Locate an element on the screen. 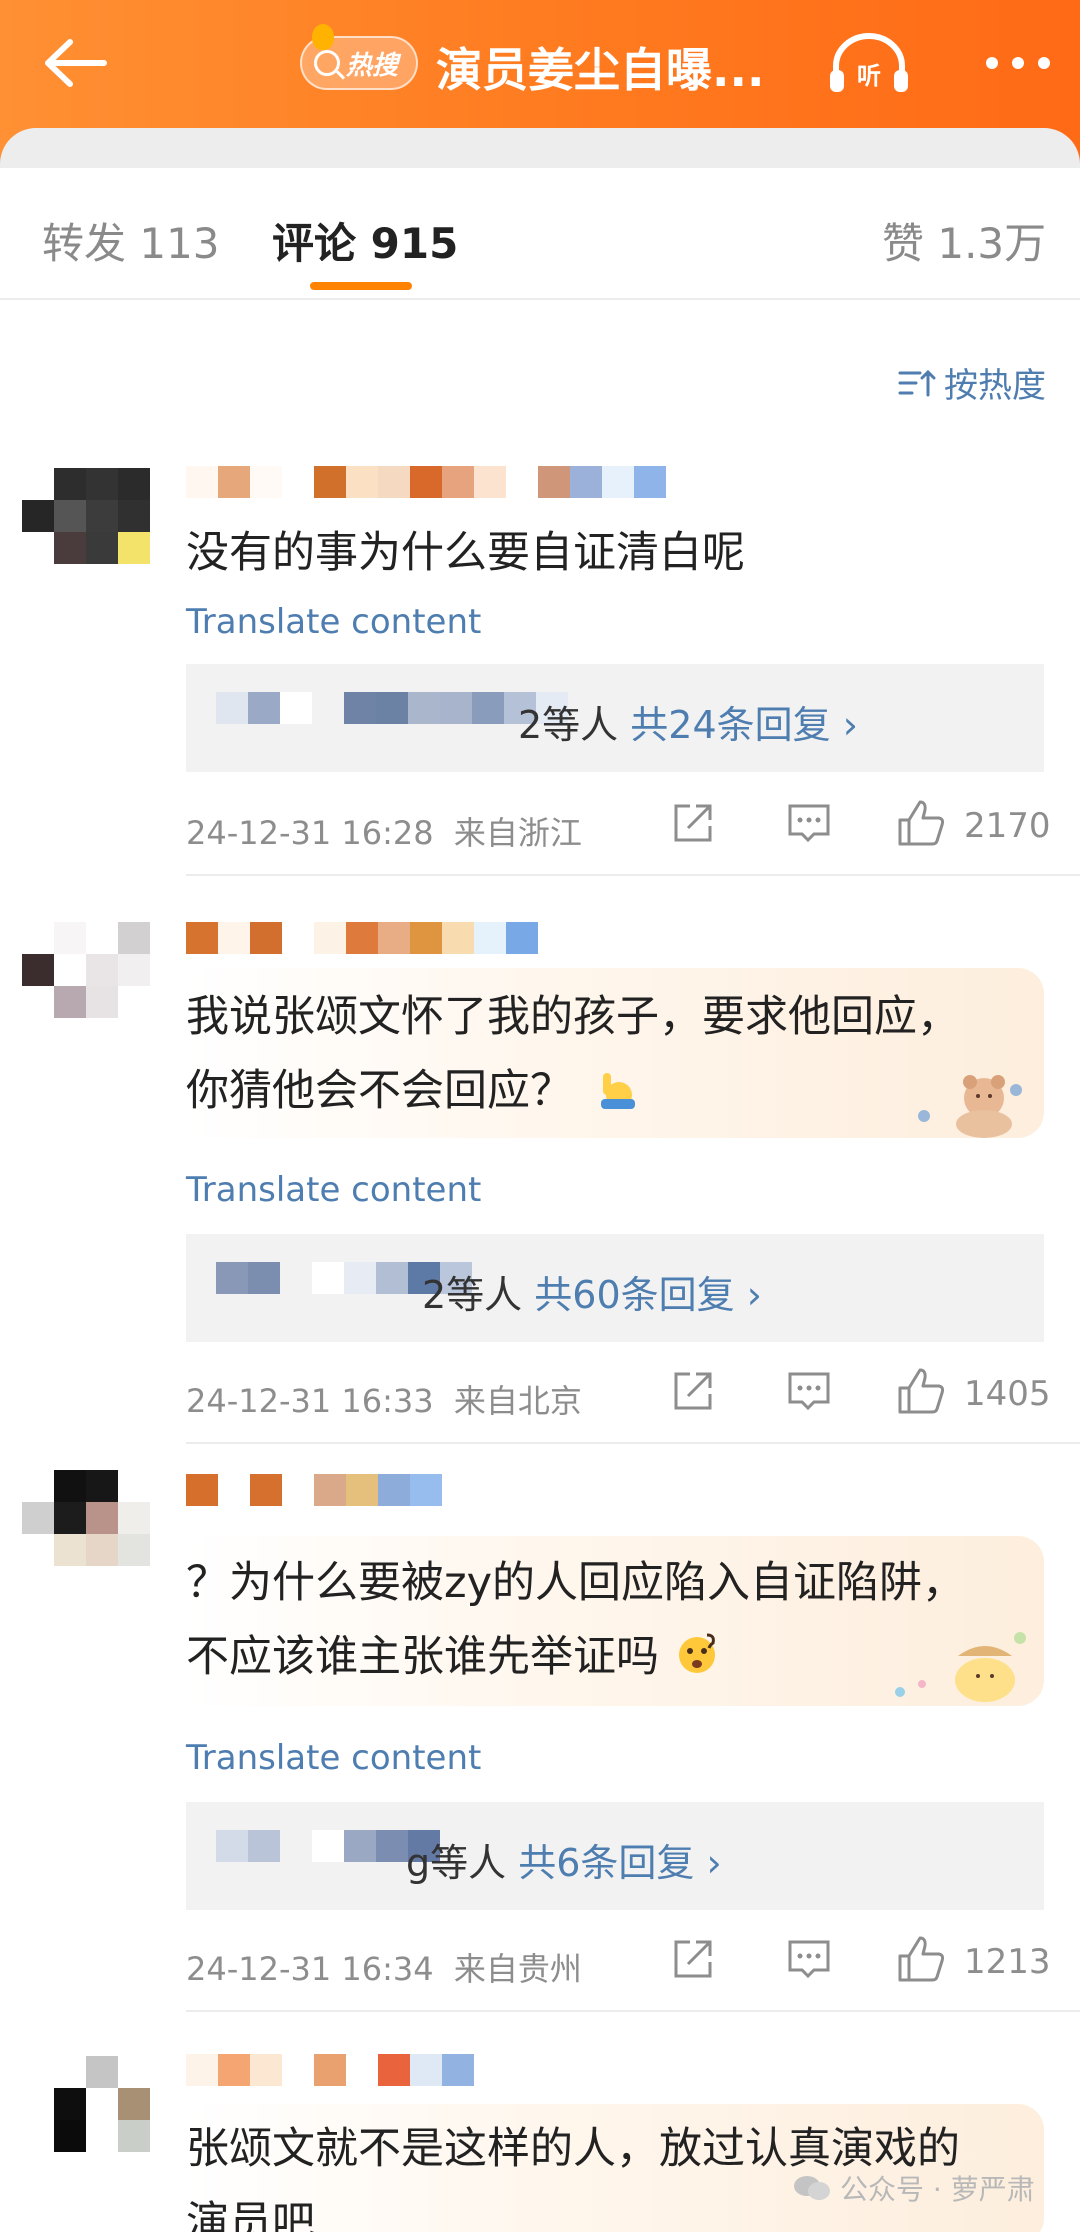 Image resolution: width=1080 pixels, height=2232 pixels. comment-location: 来自北京 is located at coordinates (517, 1401).